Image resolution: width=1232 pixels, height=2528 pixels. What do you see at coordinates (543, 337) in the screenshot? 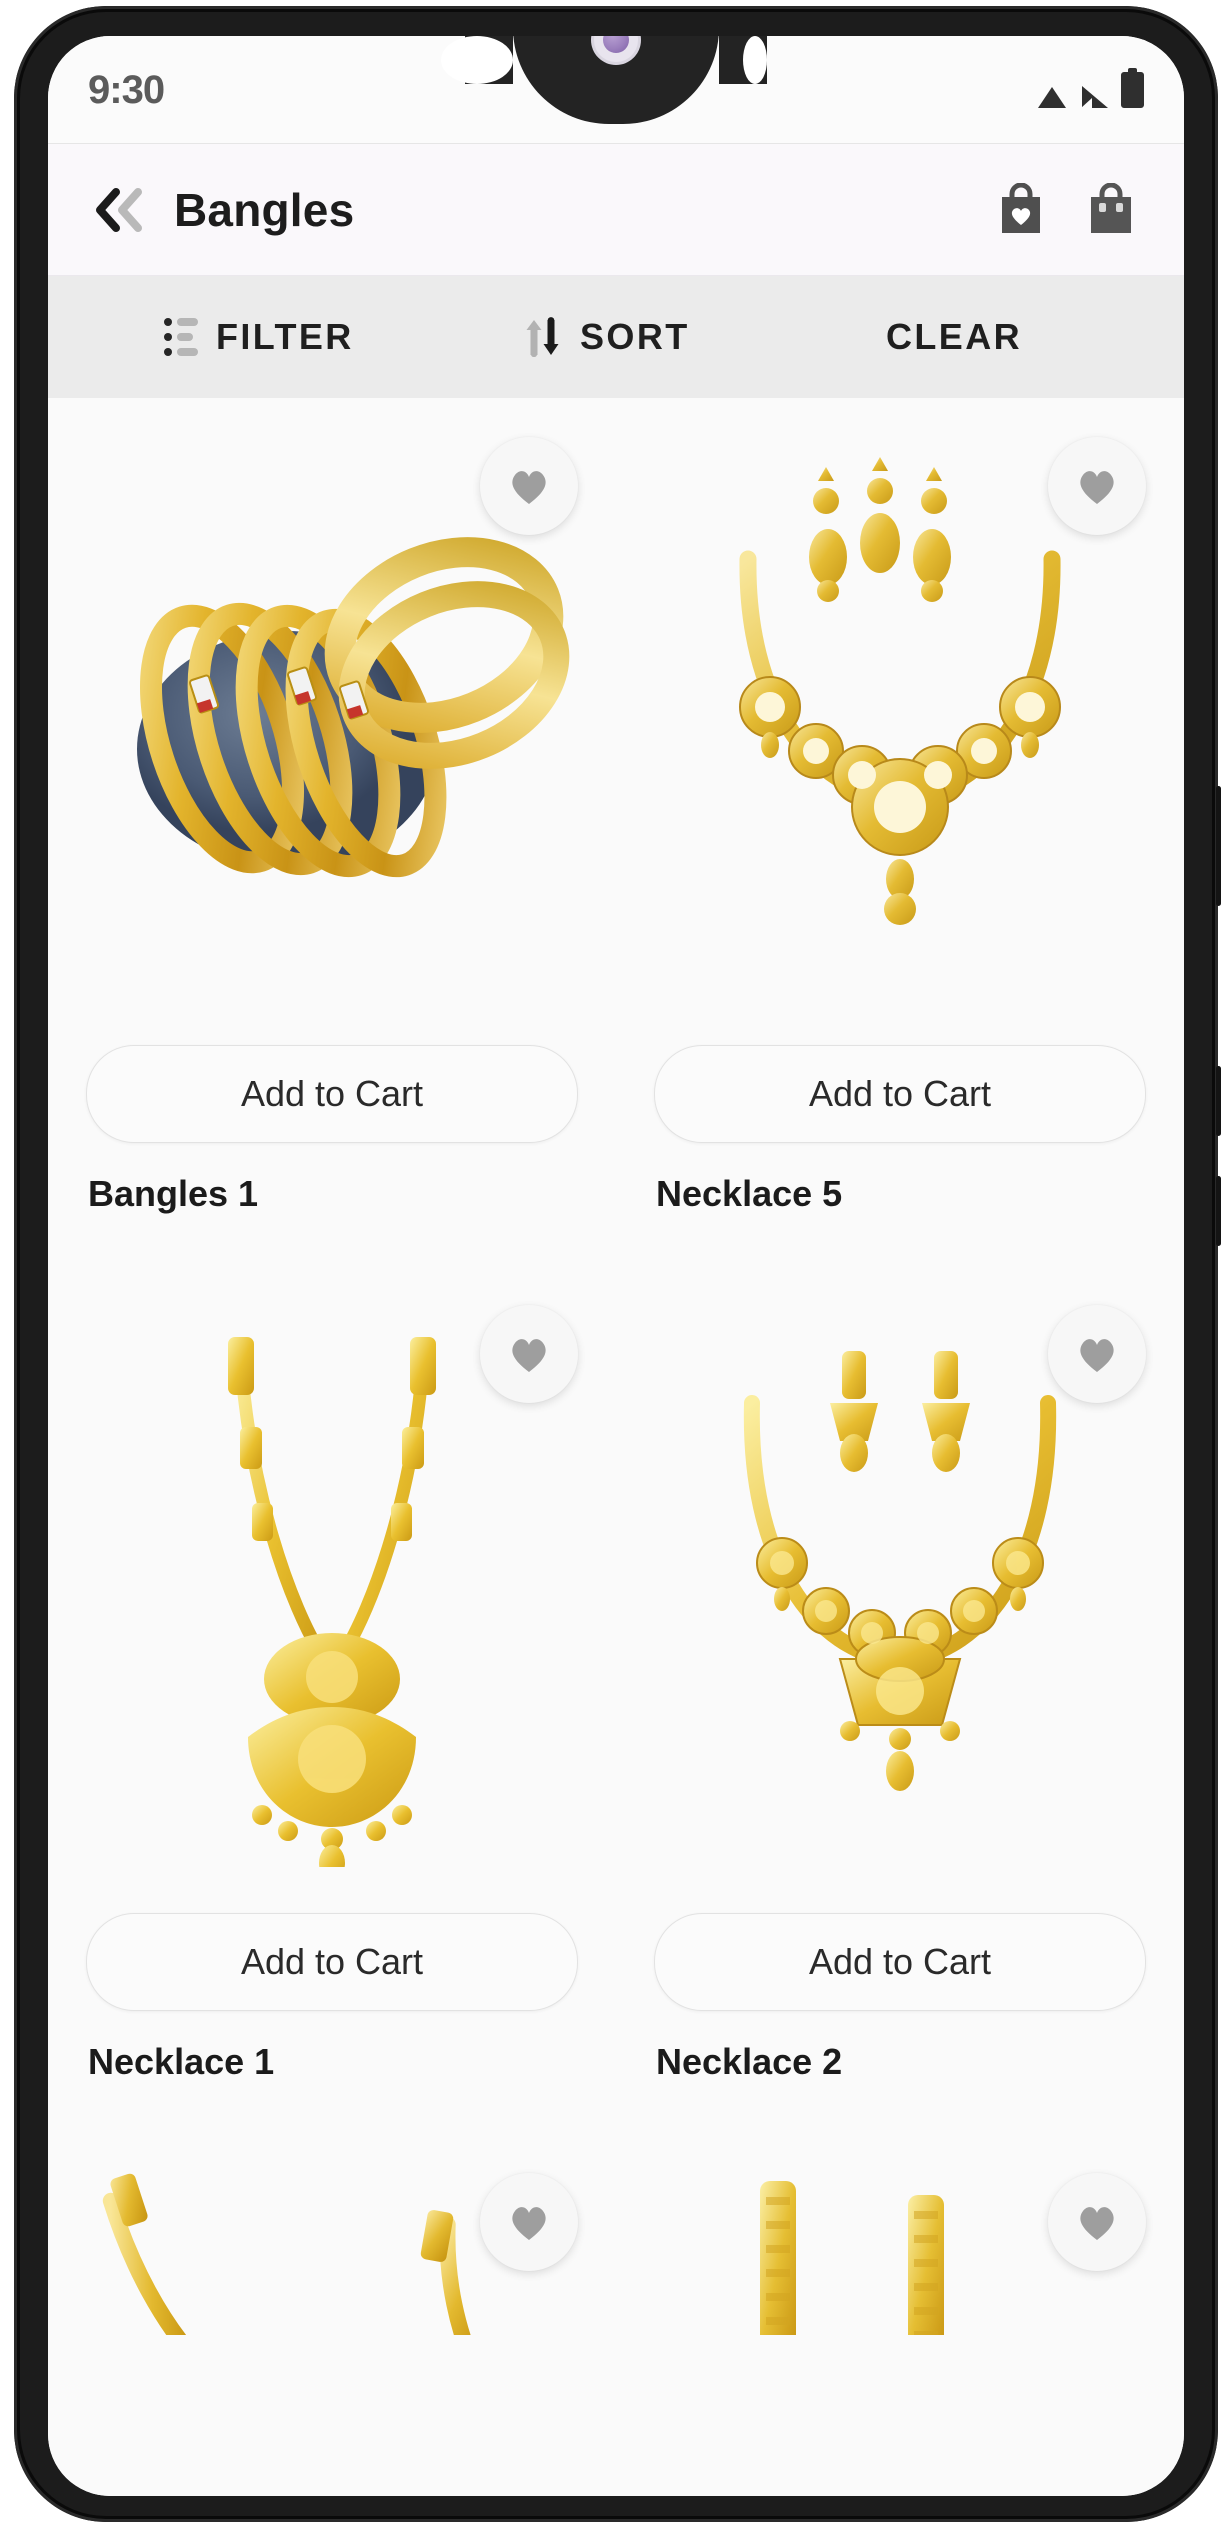
I see `sort-arrows-icon` at bounding box center [543, 337].